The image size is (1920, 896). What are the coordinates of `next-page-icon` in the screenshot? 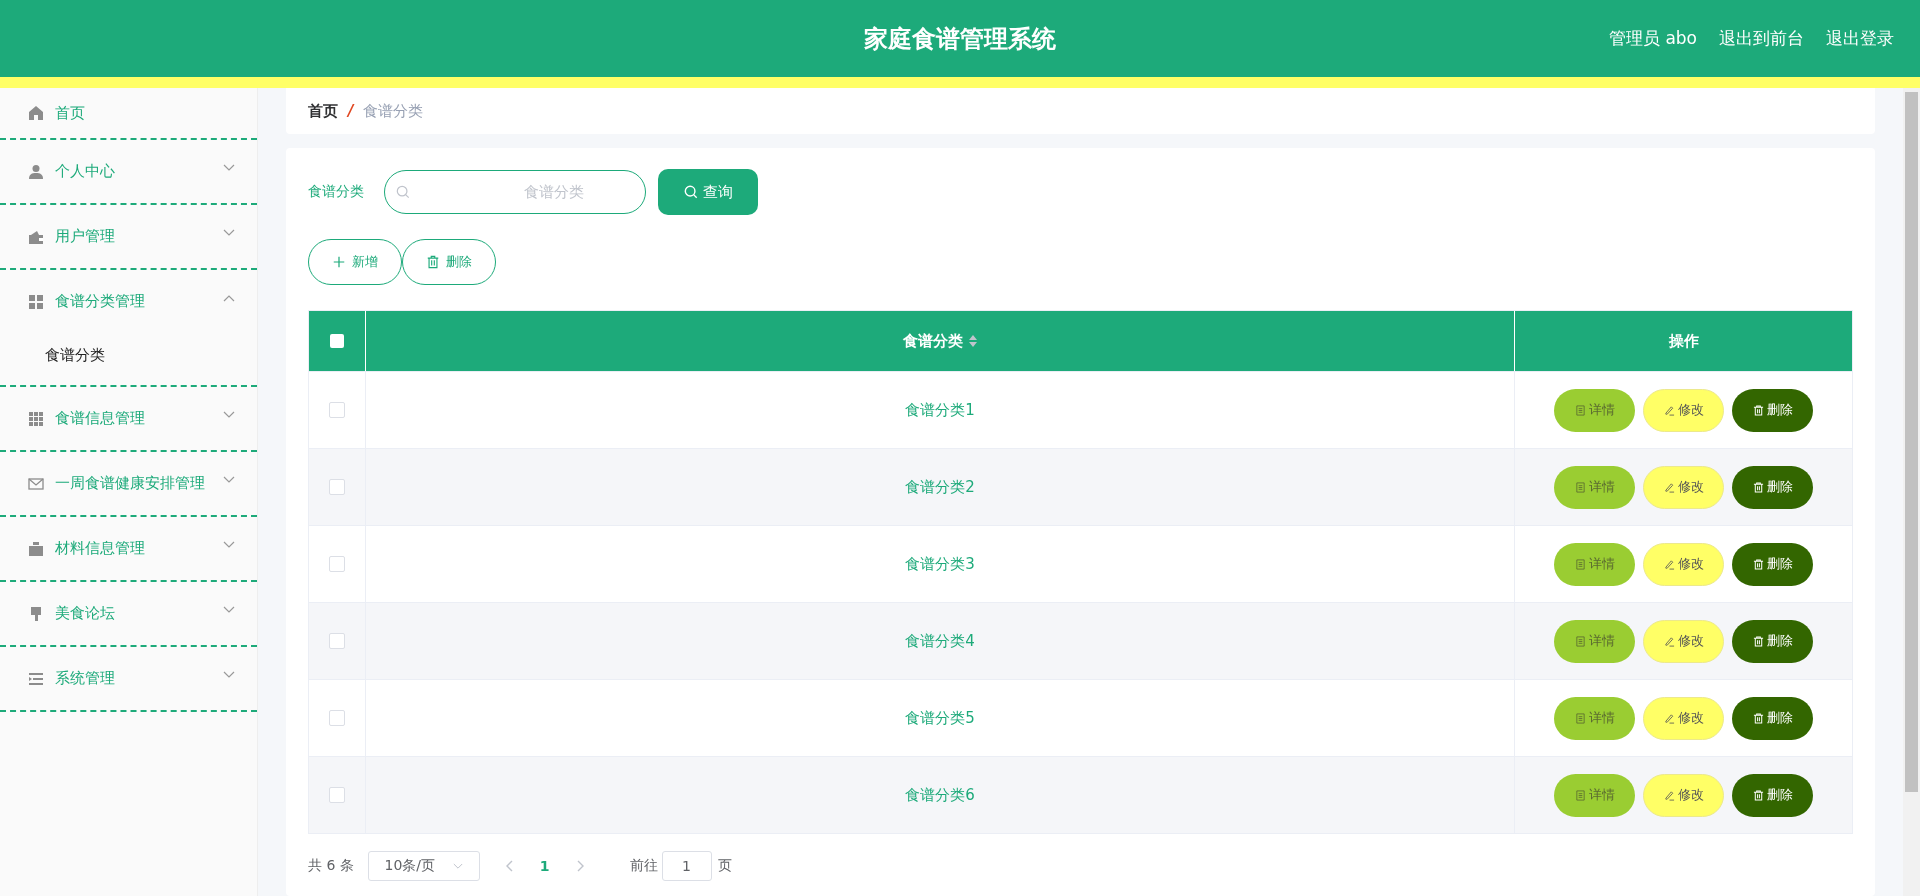 It's located at (579, 866).